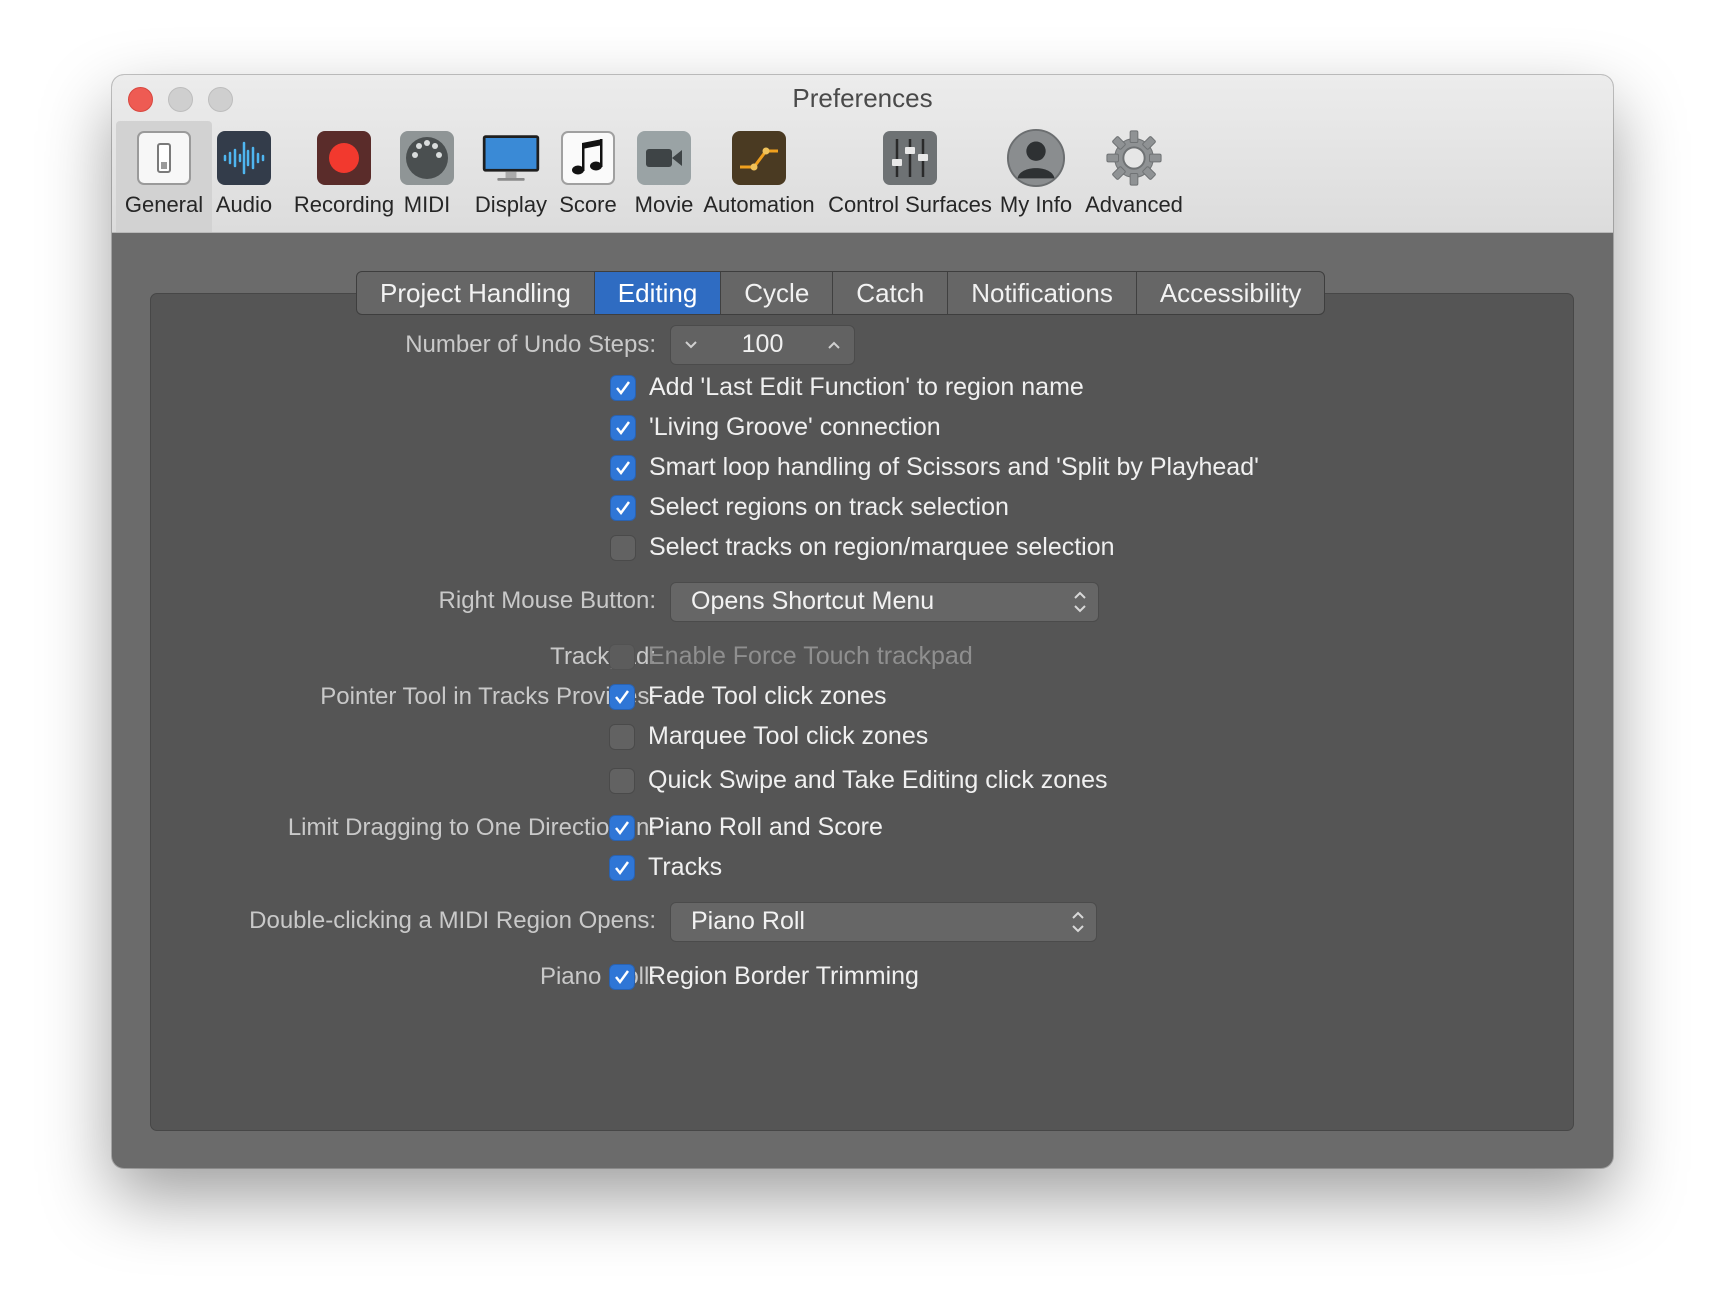 The height and width of the screenshot is (1316, 1724). I want to click on toolbar-label: Advanced, so click(1134, 204).